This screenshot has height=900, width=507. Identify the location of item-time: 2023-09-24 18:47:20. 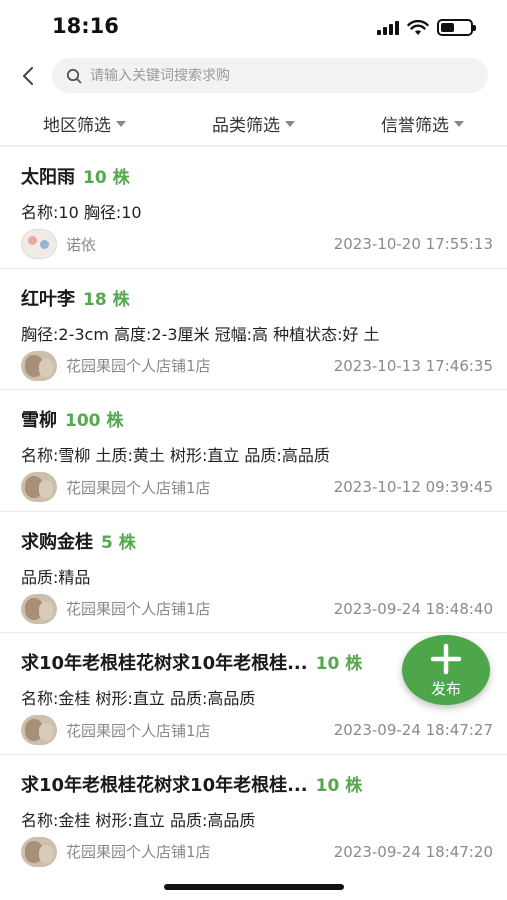
(413, 851).